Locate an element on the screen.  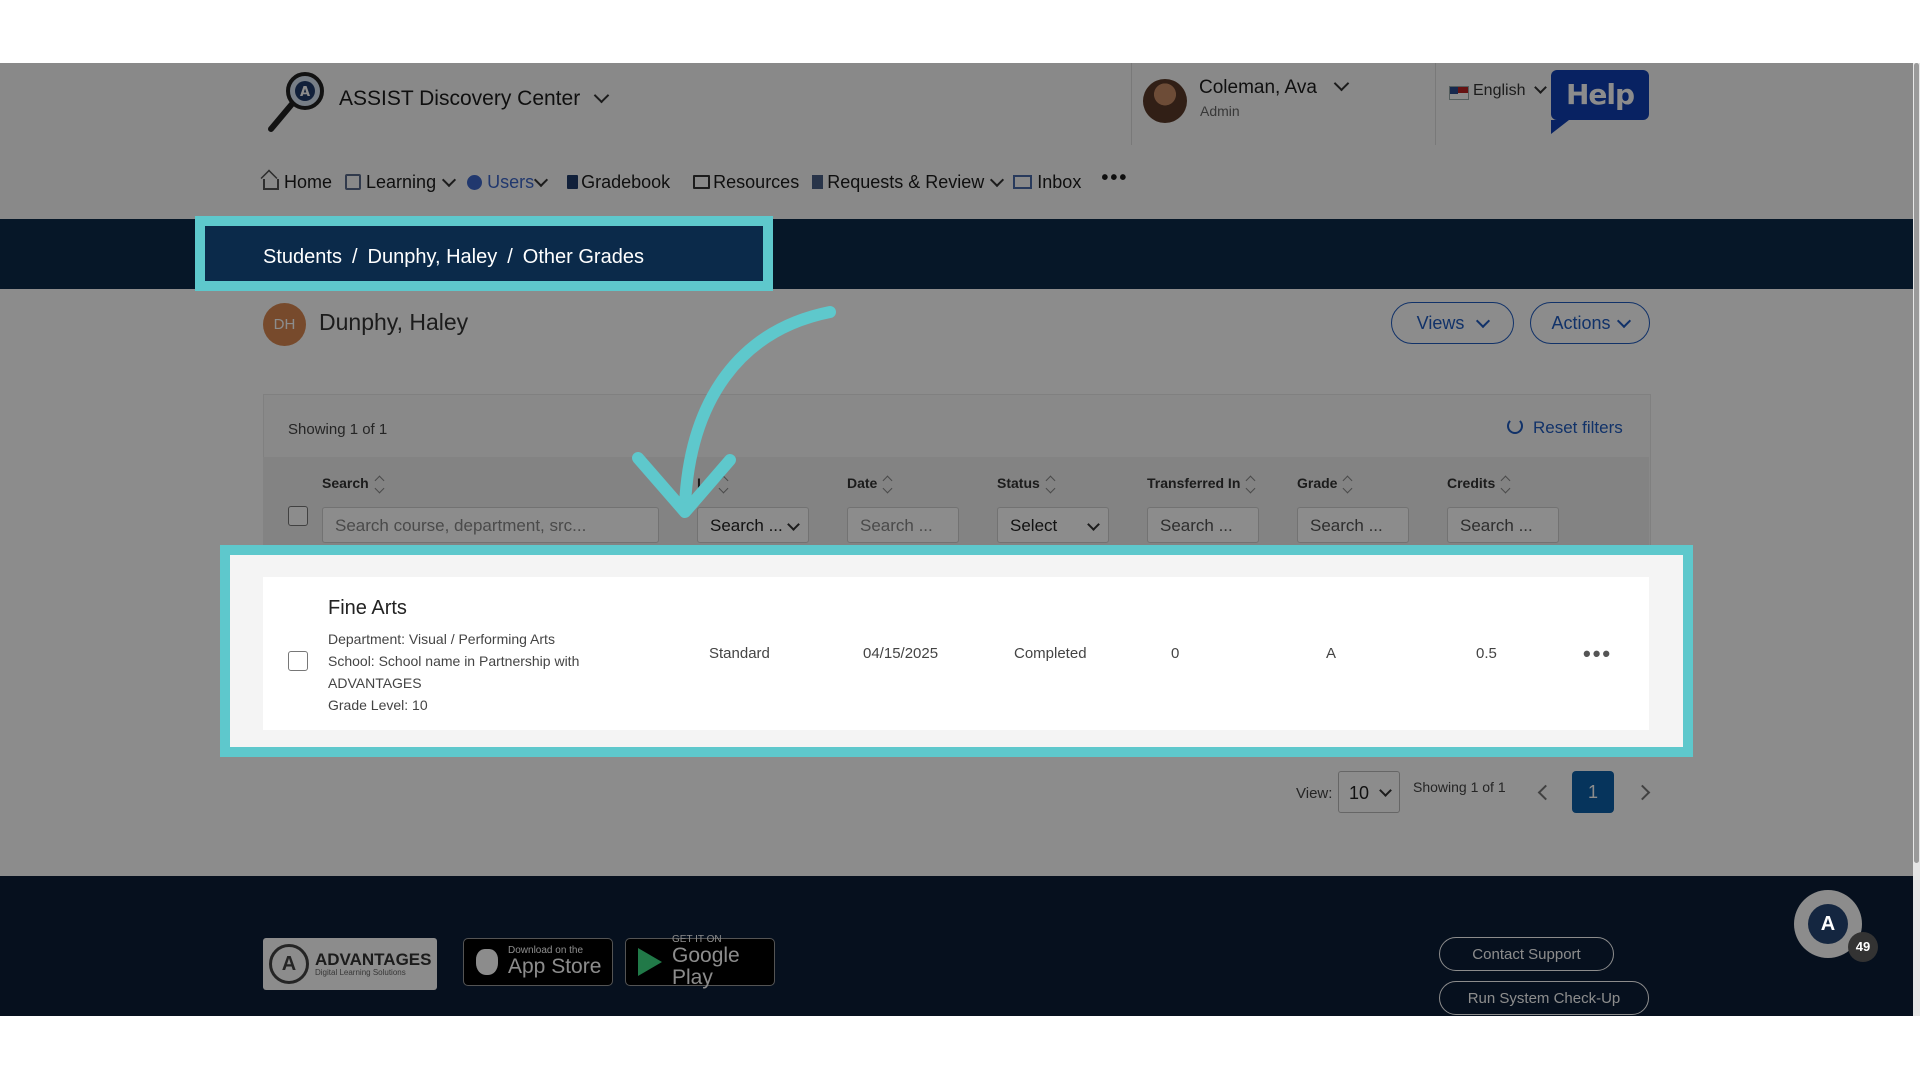
breadcrumb-students: Students is located at coordinates (302, 257).